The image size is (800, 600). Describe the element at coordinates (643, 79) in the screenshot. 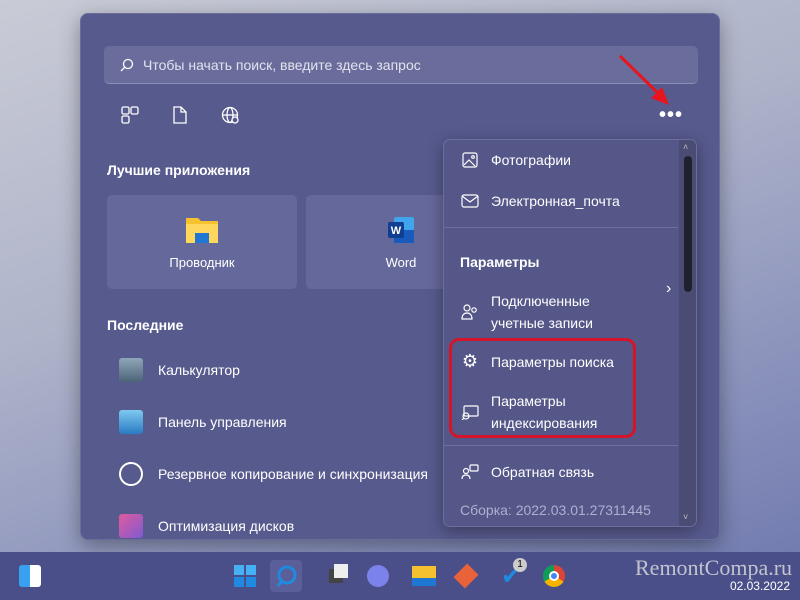

I see `annotation-arrow-icon` at that location.